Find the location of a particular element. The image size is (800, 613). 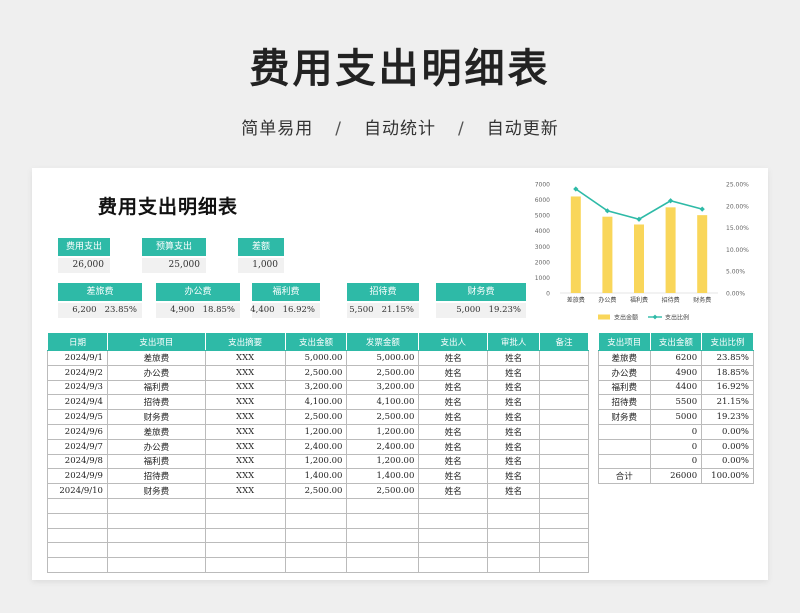

table-cell: 2024/9/9 is located at coordinates (77, 476).